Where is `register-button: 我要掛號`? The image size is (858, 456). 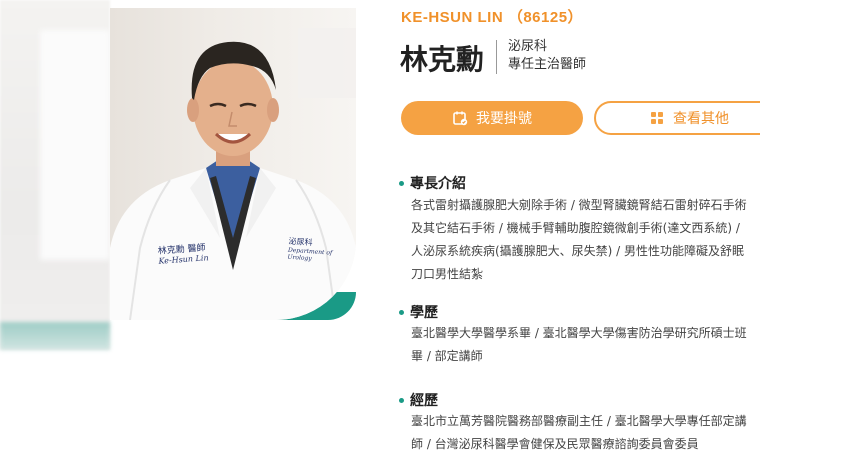
register-button: 我要掛號 is located at coordinates (492, 118).